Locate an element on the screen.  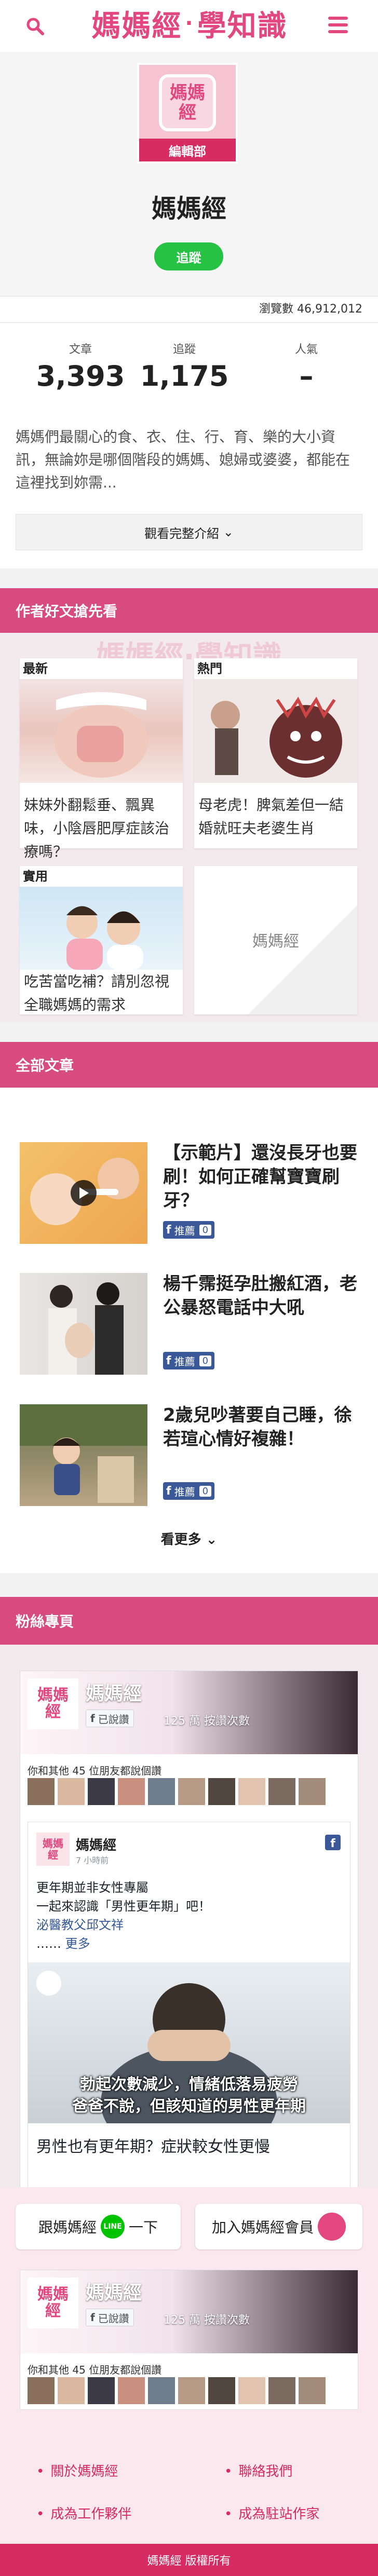
play-icon is located at coordinates (84, 1193).